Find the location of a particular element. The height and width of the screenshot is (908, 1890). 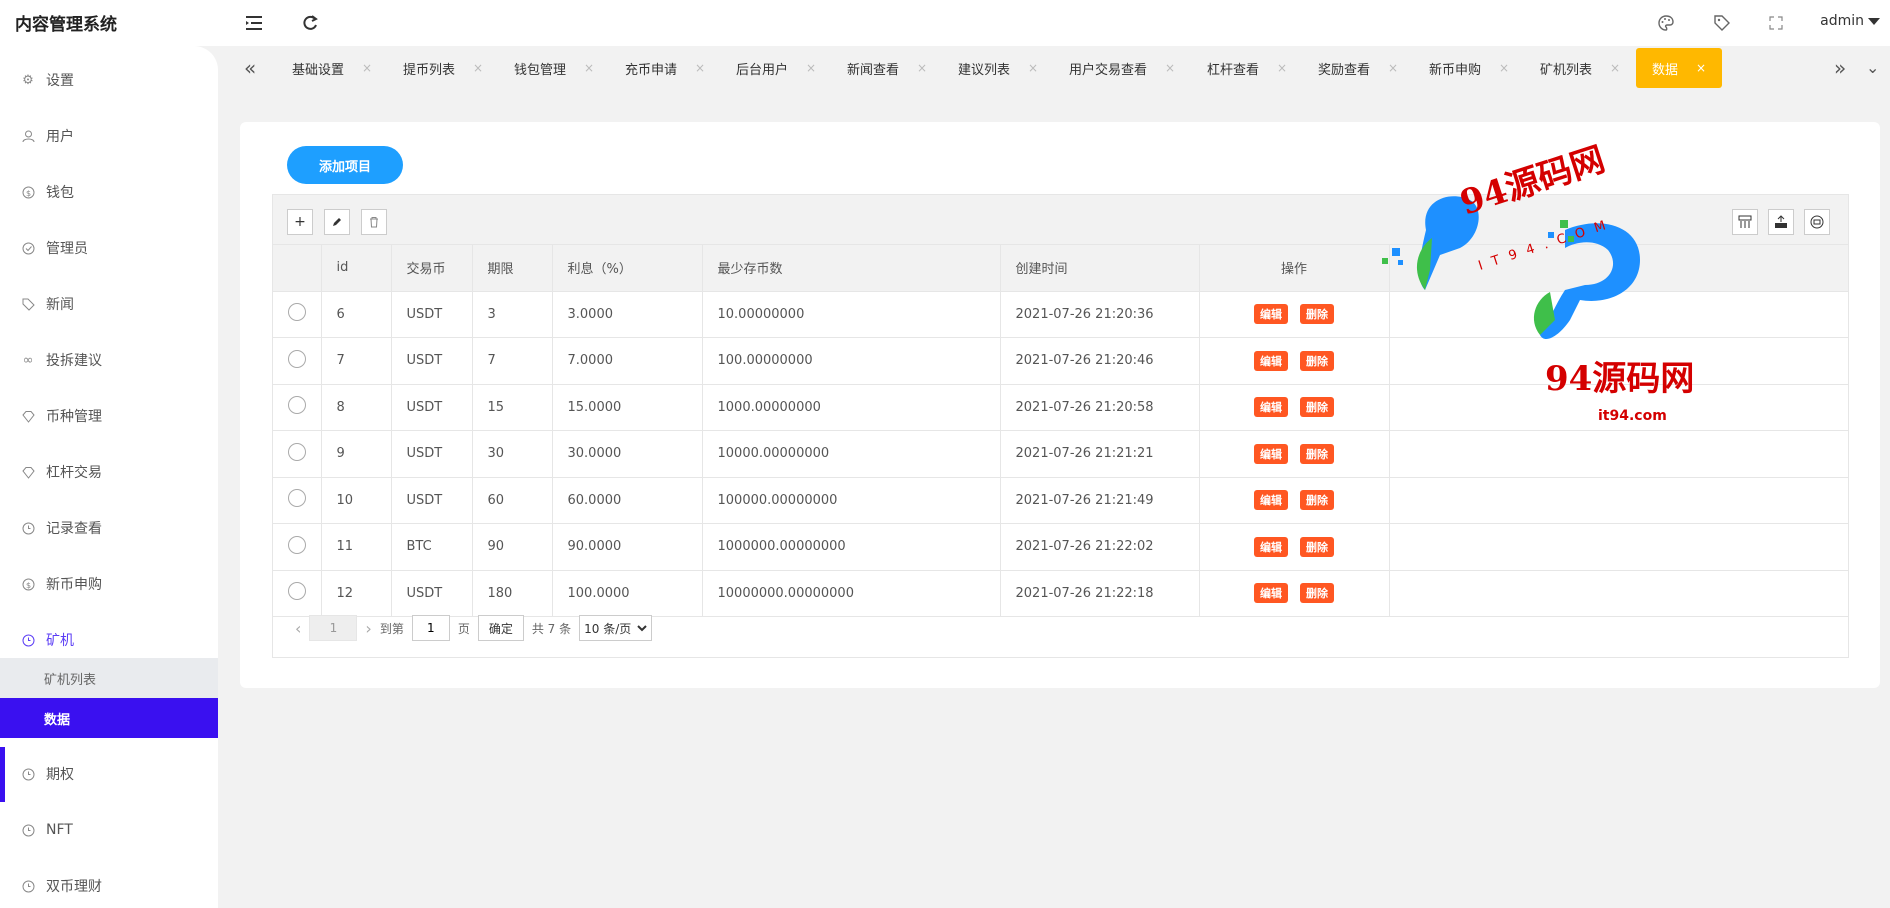

tab-leverage-view: 杠杆查看 × is located at coordinates (1247, 68).